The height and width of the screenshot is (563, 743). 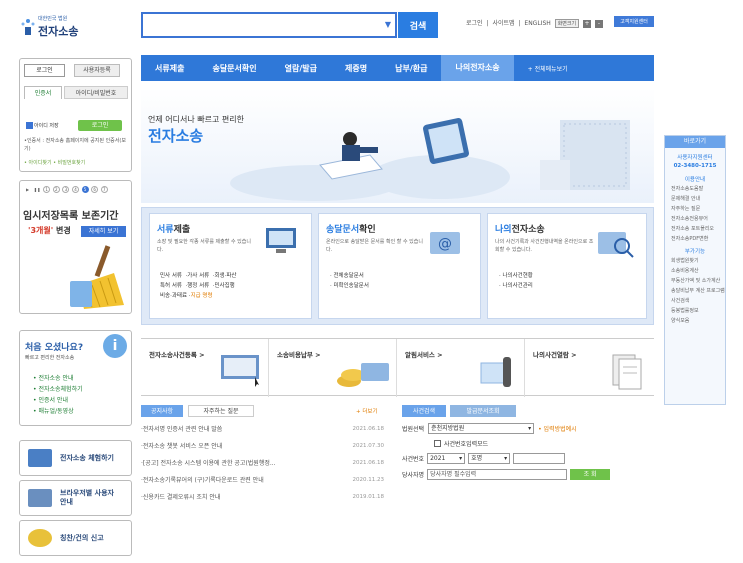 I want to click on quick-service-strip: 전자소송사건등록 > 소송비용납부 > 알림서비스 > 나의사건열람 >, so click(x=397, y=367).